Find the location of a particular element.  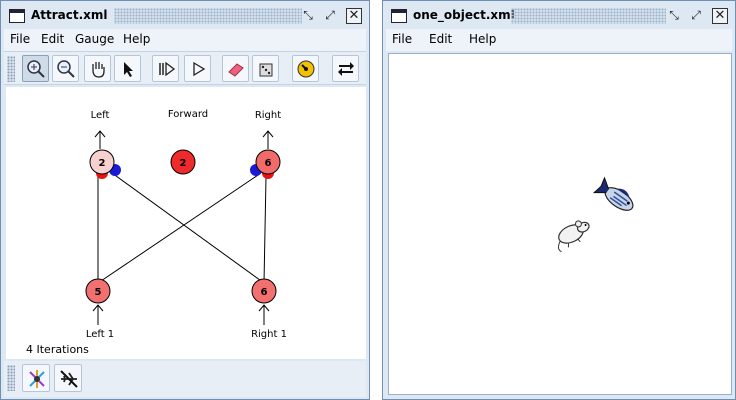

swap-button is located at coordinates (345, 68).